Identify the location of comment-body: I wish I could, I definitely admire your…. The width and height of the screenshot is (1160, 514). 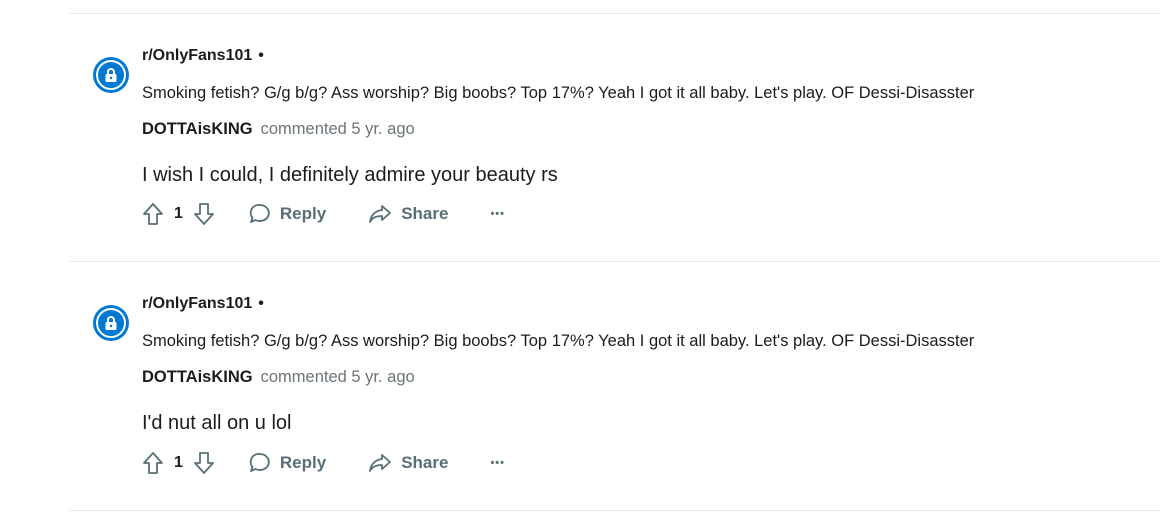
(350, 175).